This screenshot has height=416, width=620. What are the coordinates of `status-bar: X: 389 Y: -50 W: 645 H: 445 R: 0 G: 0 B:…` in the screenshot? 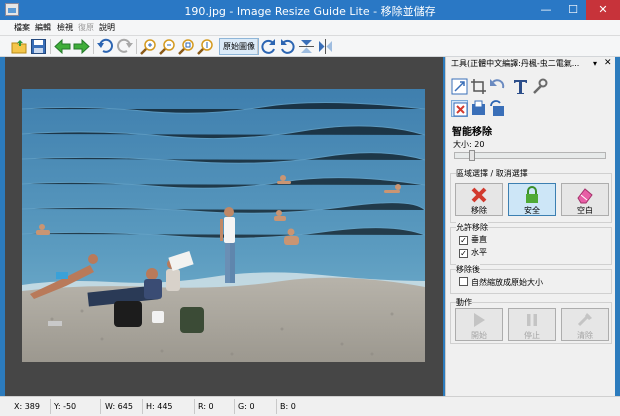 It's located at (310, 406).